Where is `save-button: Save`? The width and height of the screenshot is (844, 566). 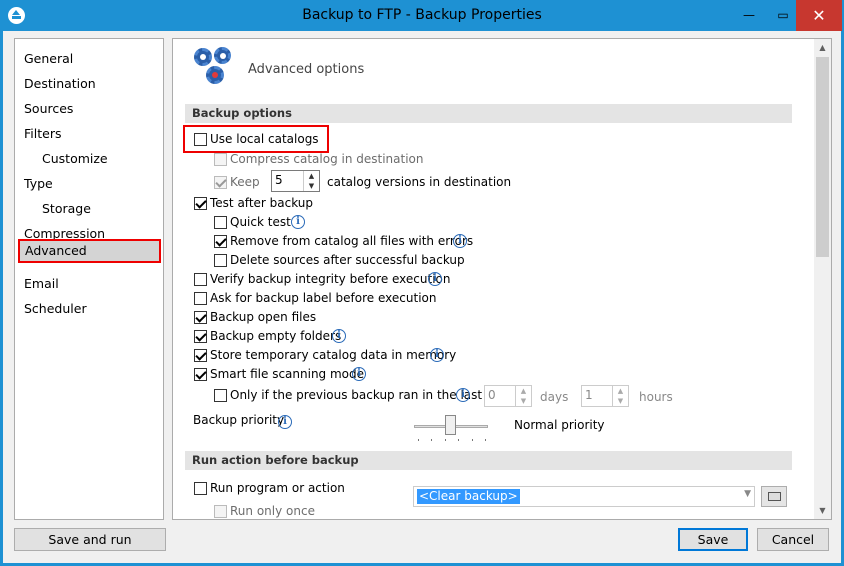
save-button: Save is located at coordinates (713, 539).